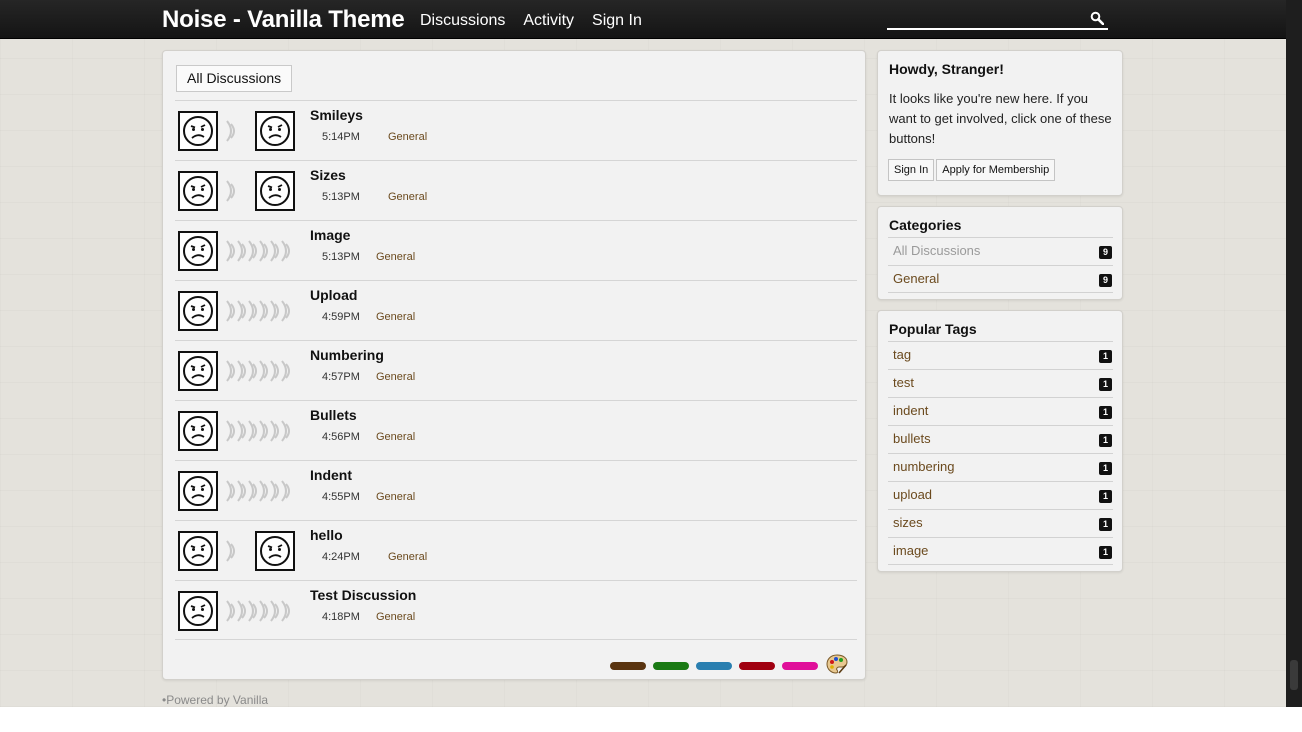 The image size is (1302, 732). Describe the element at coordinates (1294, 353) in the screenshot. I see `scrollbar` at that location.